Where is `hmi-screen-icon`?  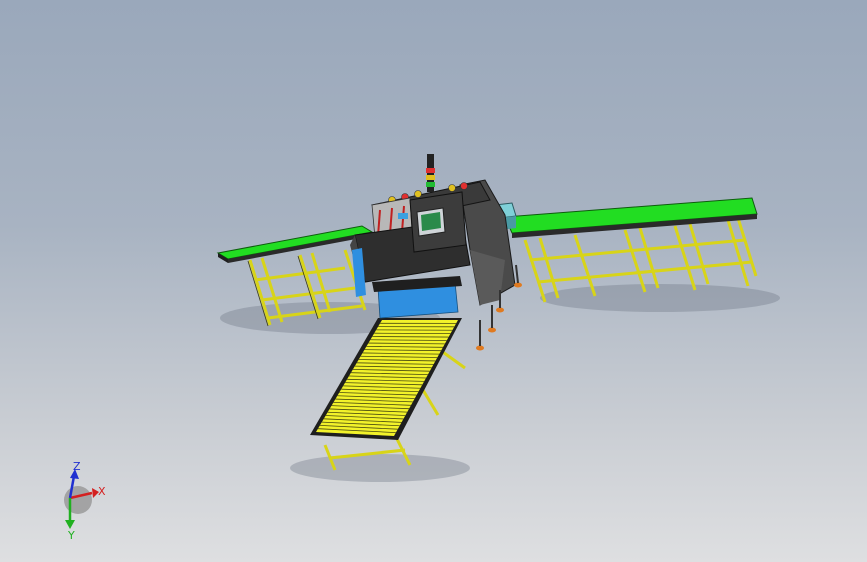 hmi-screen-icon is located at coordinates (431, 222).